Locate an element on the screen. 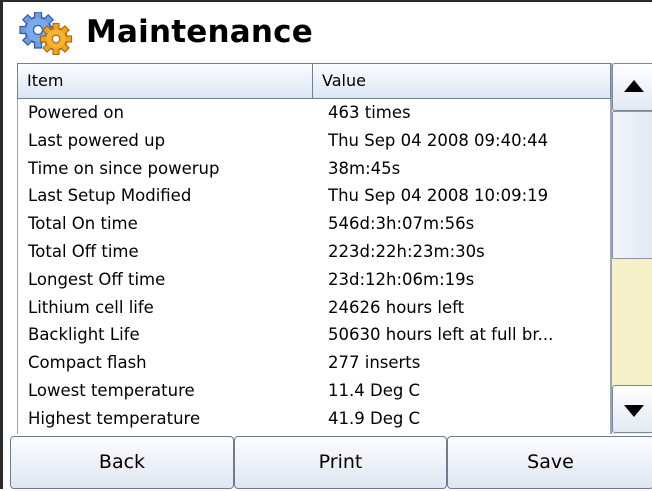 This screenshot has width=652, height=491. table-row: Total Off time 223d:22h:23m:30s is located at coordinates (314, 252).